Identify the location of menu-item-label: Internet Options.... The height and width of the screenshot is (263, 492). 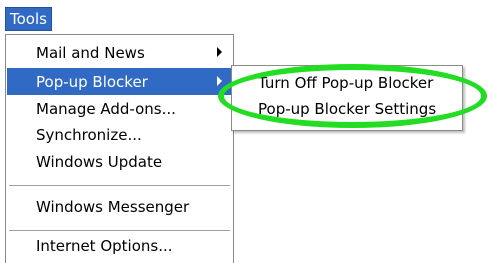
(104, 245).